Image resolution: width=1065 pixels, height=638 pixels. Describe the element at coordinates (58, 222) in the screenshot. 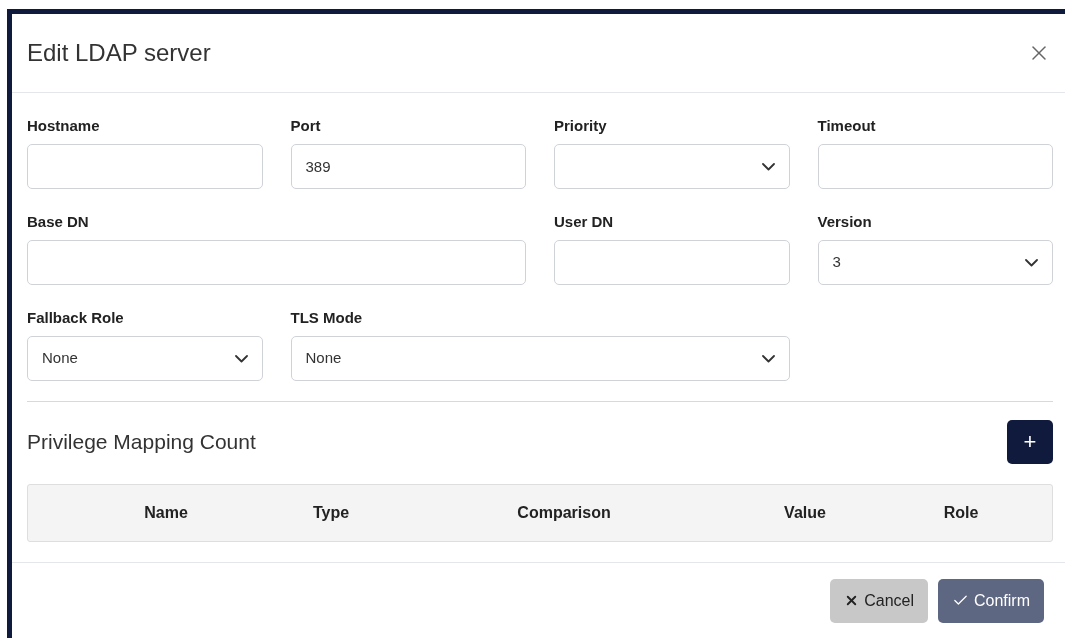

I see `field-label: Base DN` at that location.